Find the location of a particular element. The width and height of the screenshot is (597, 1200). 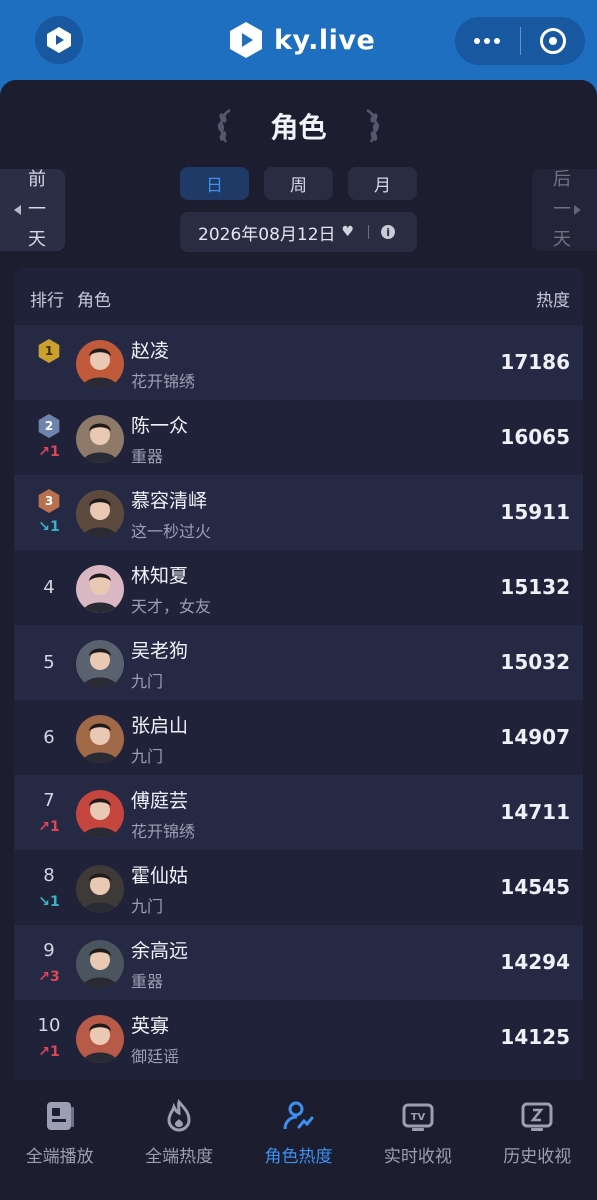

heat-value: 15032 is located at coordinates (535, 662).